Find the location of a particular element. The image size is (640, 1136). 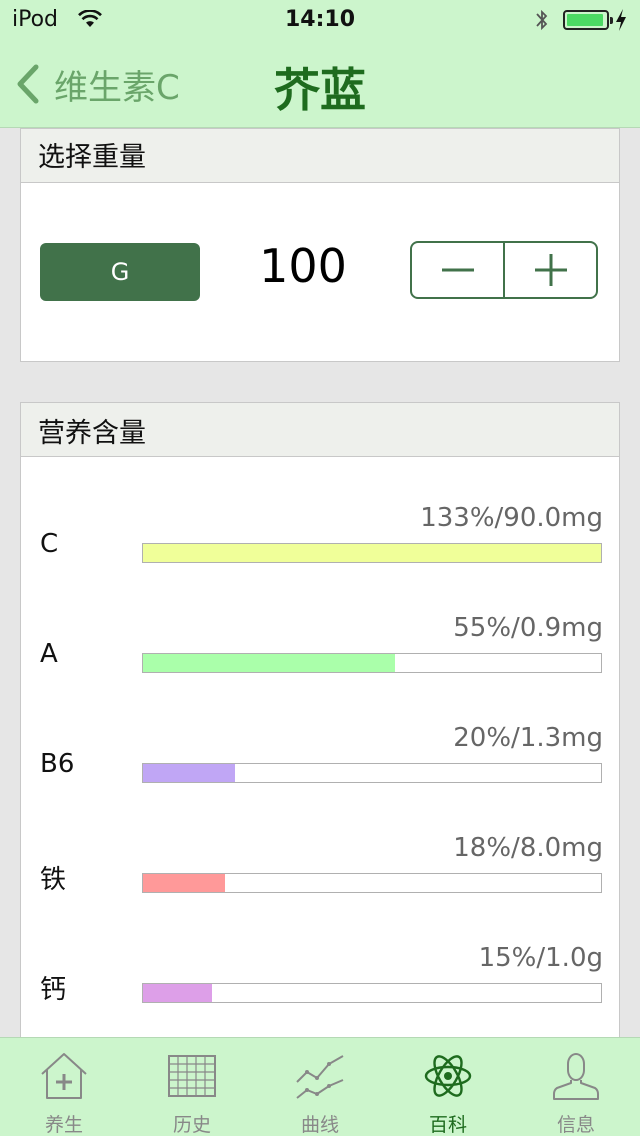

nutrition-section-header: 营养含量 is located at coordinates (320, 430).